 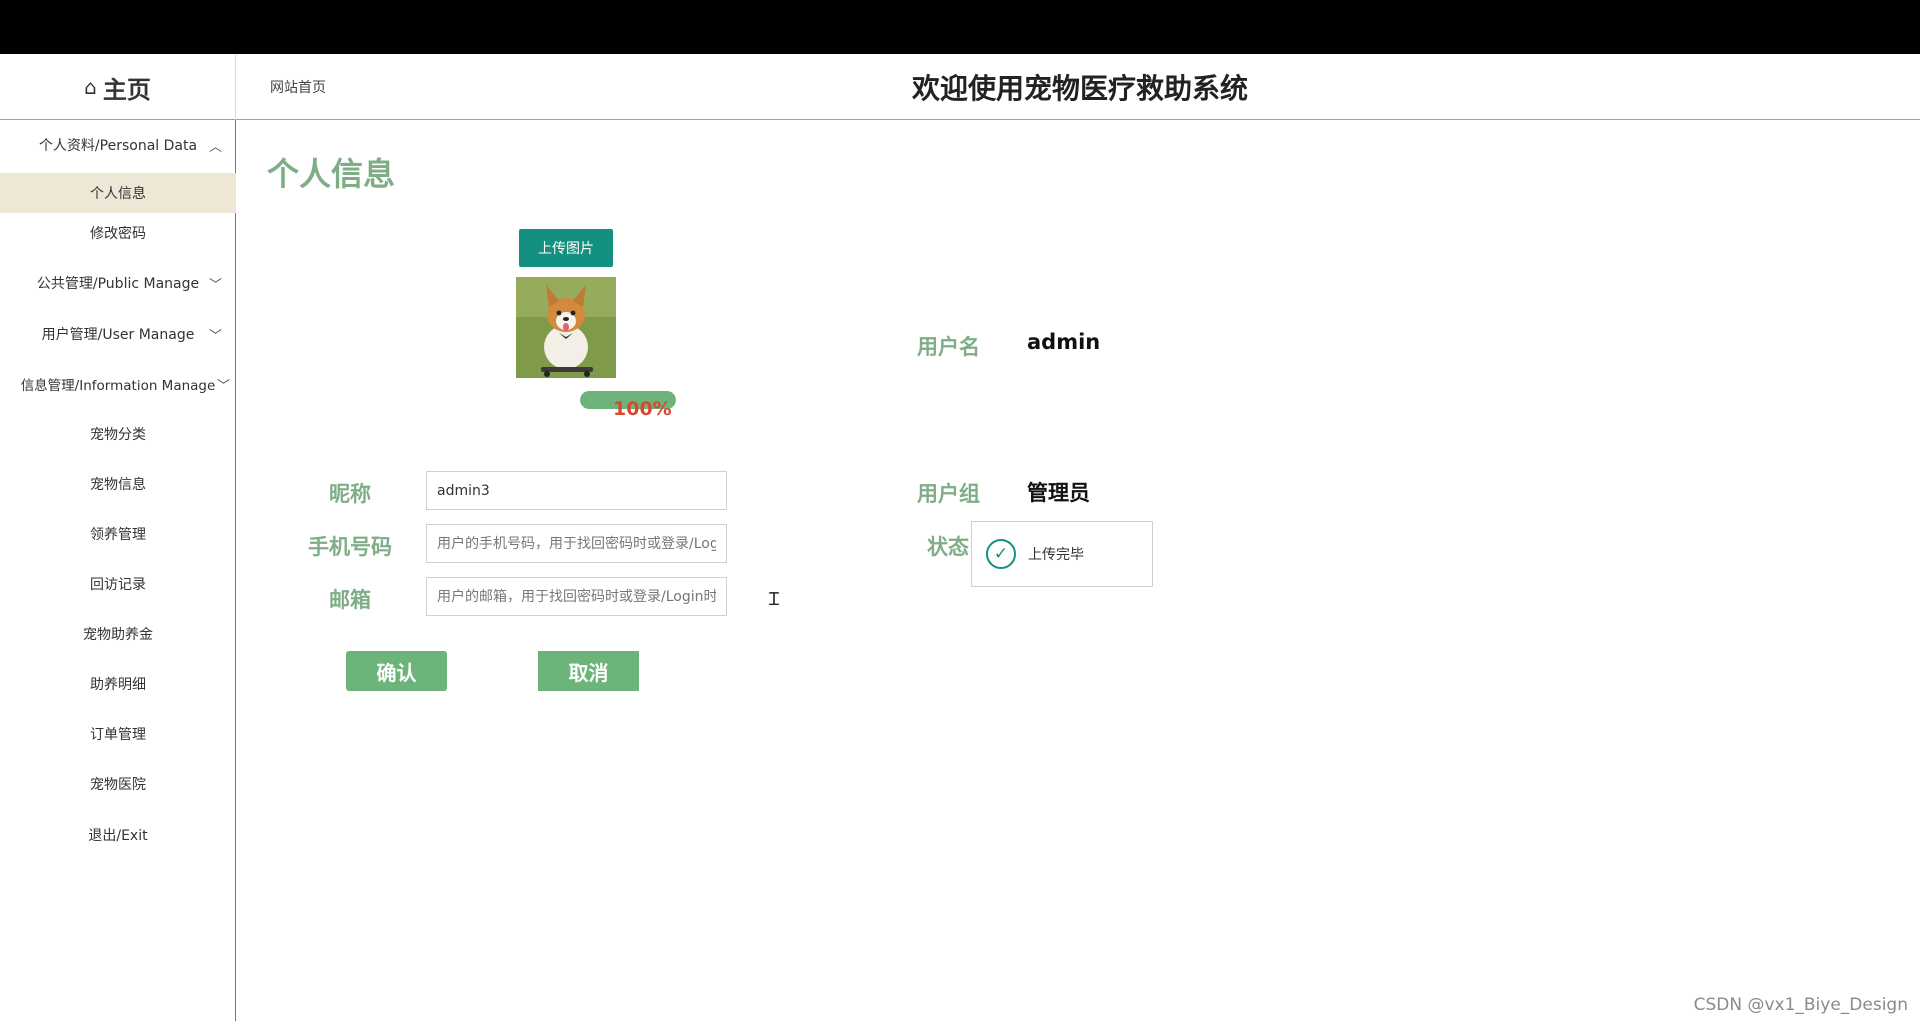 I want to click on nickname-input, so click(x=576, y=490).